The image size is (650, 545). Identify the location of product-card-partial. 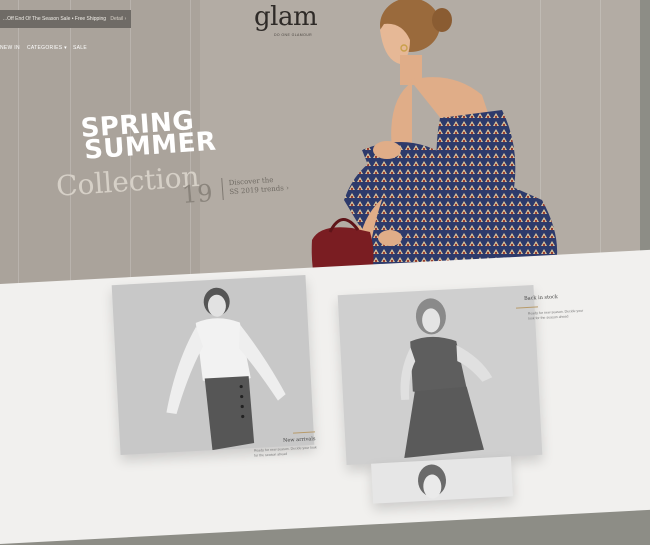
(442, 480).